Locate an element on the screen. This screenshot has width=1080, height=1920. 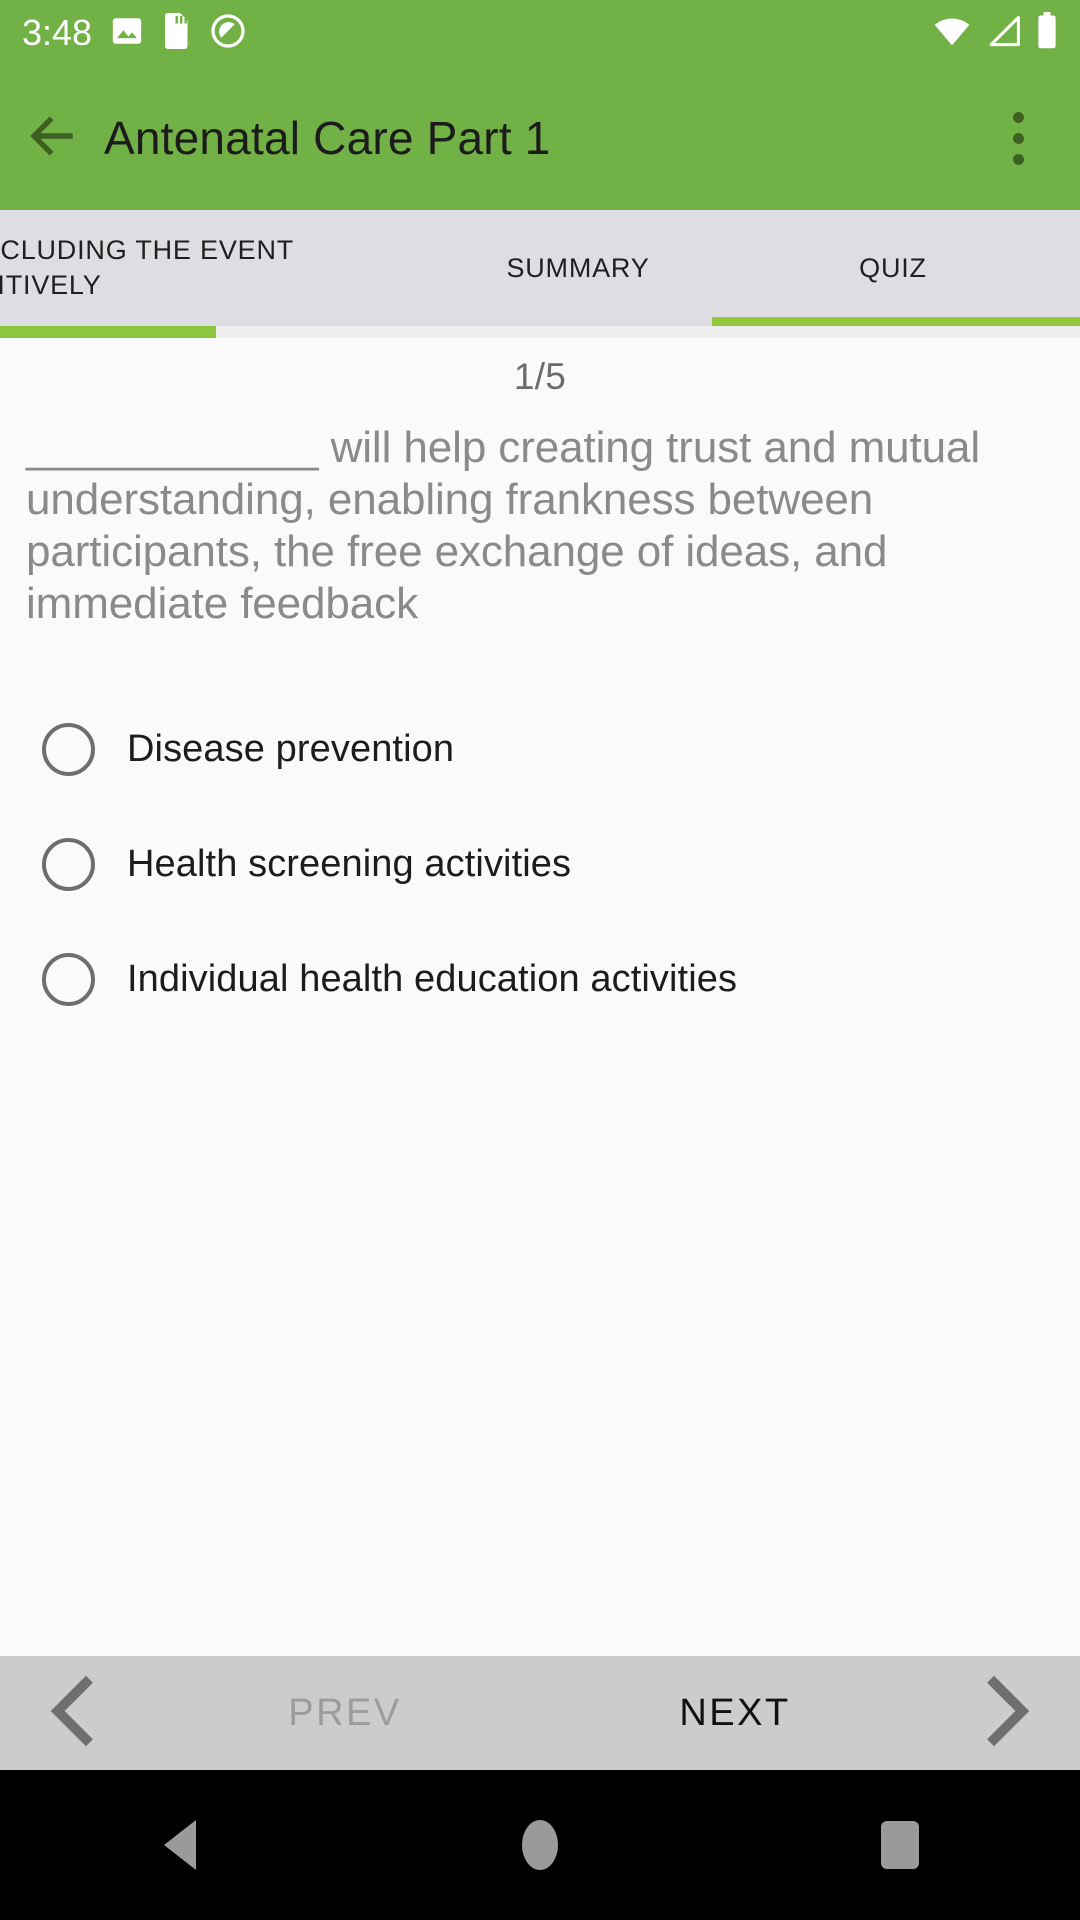
chevron-left-icon is located at coordinates (75, 1713).